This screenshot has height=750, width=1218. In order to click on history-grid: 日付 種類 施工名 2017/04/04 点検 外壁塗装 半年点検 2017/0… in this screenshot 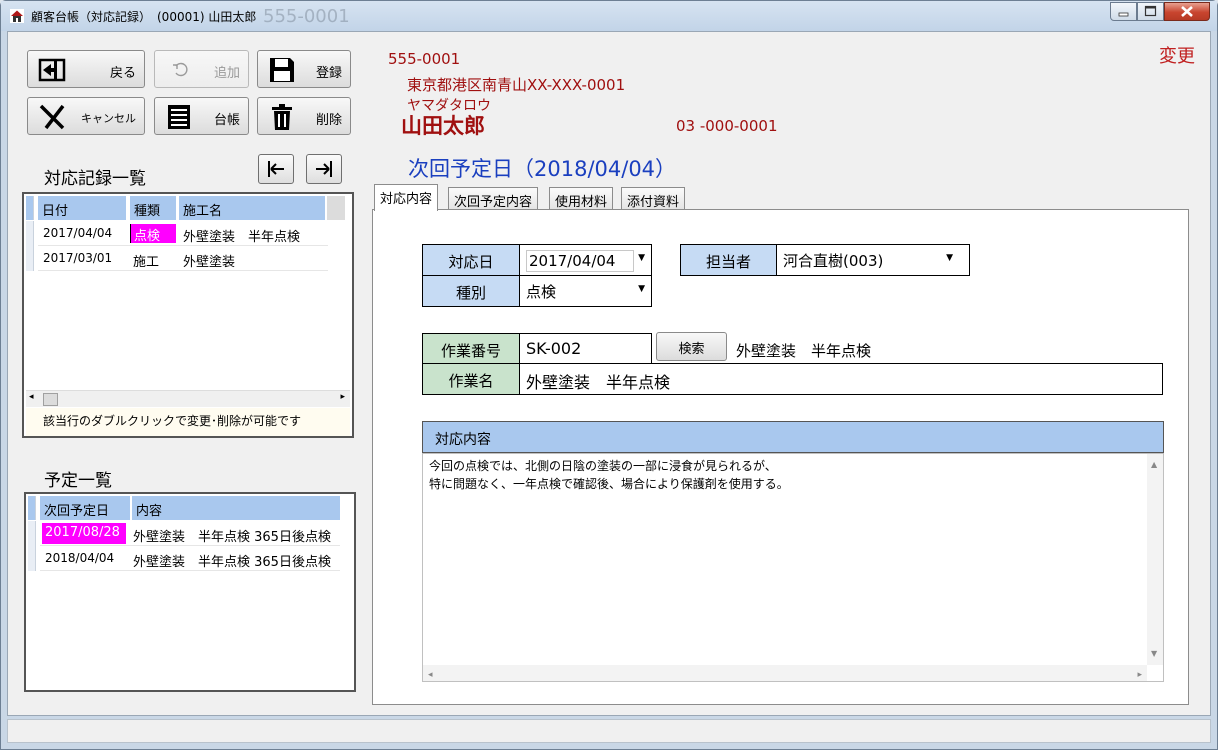, I will do `click(188, 315)`.